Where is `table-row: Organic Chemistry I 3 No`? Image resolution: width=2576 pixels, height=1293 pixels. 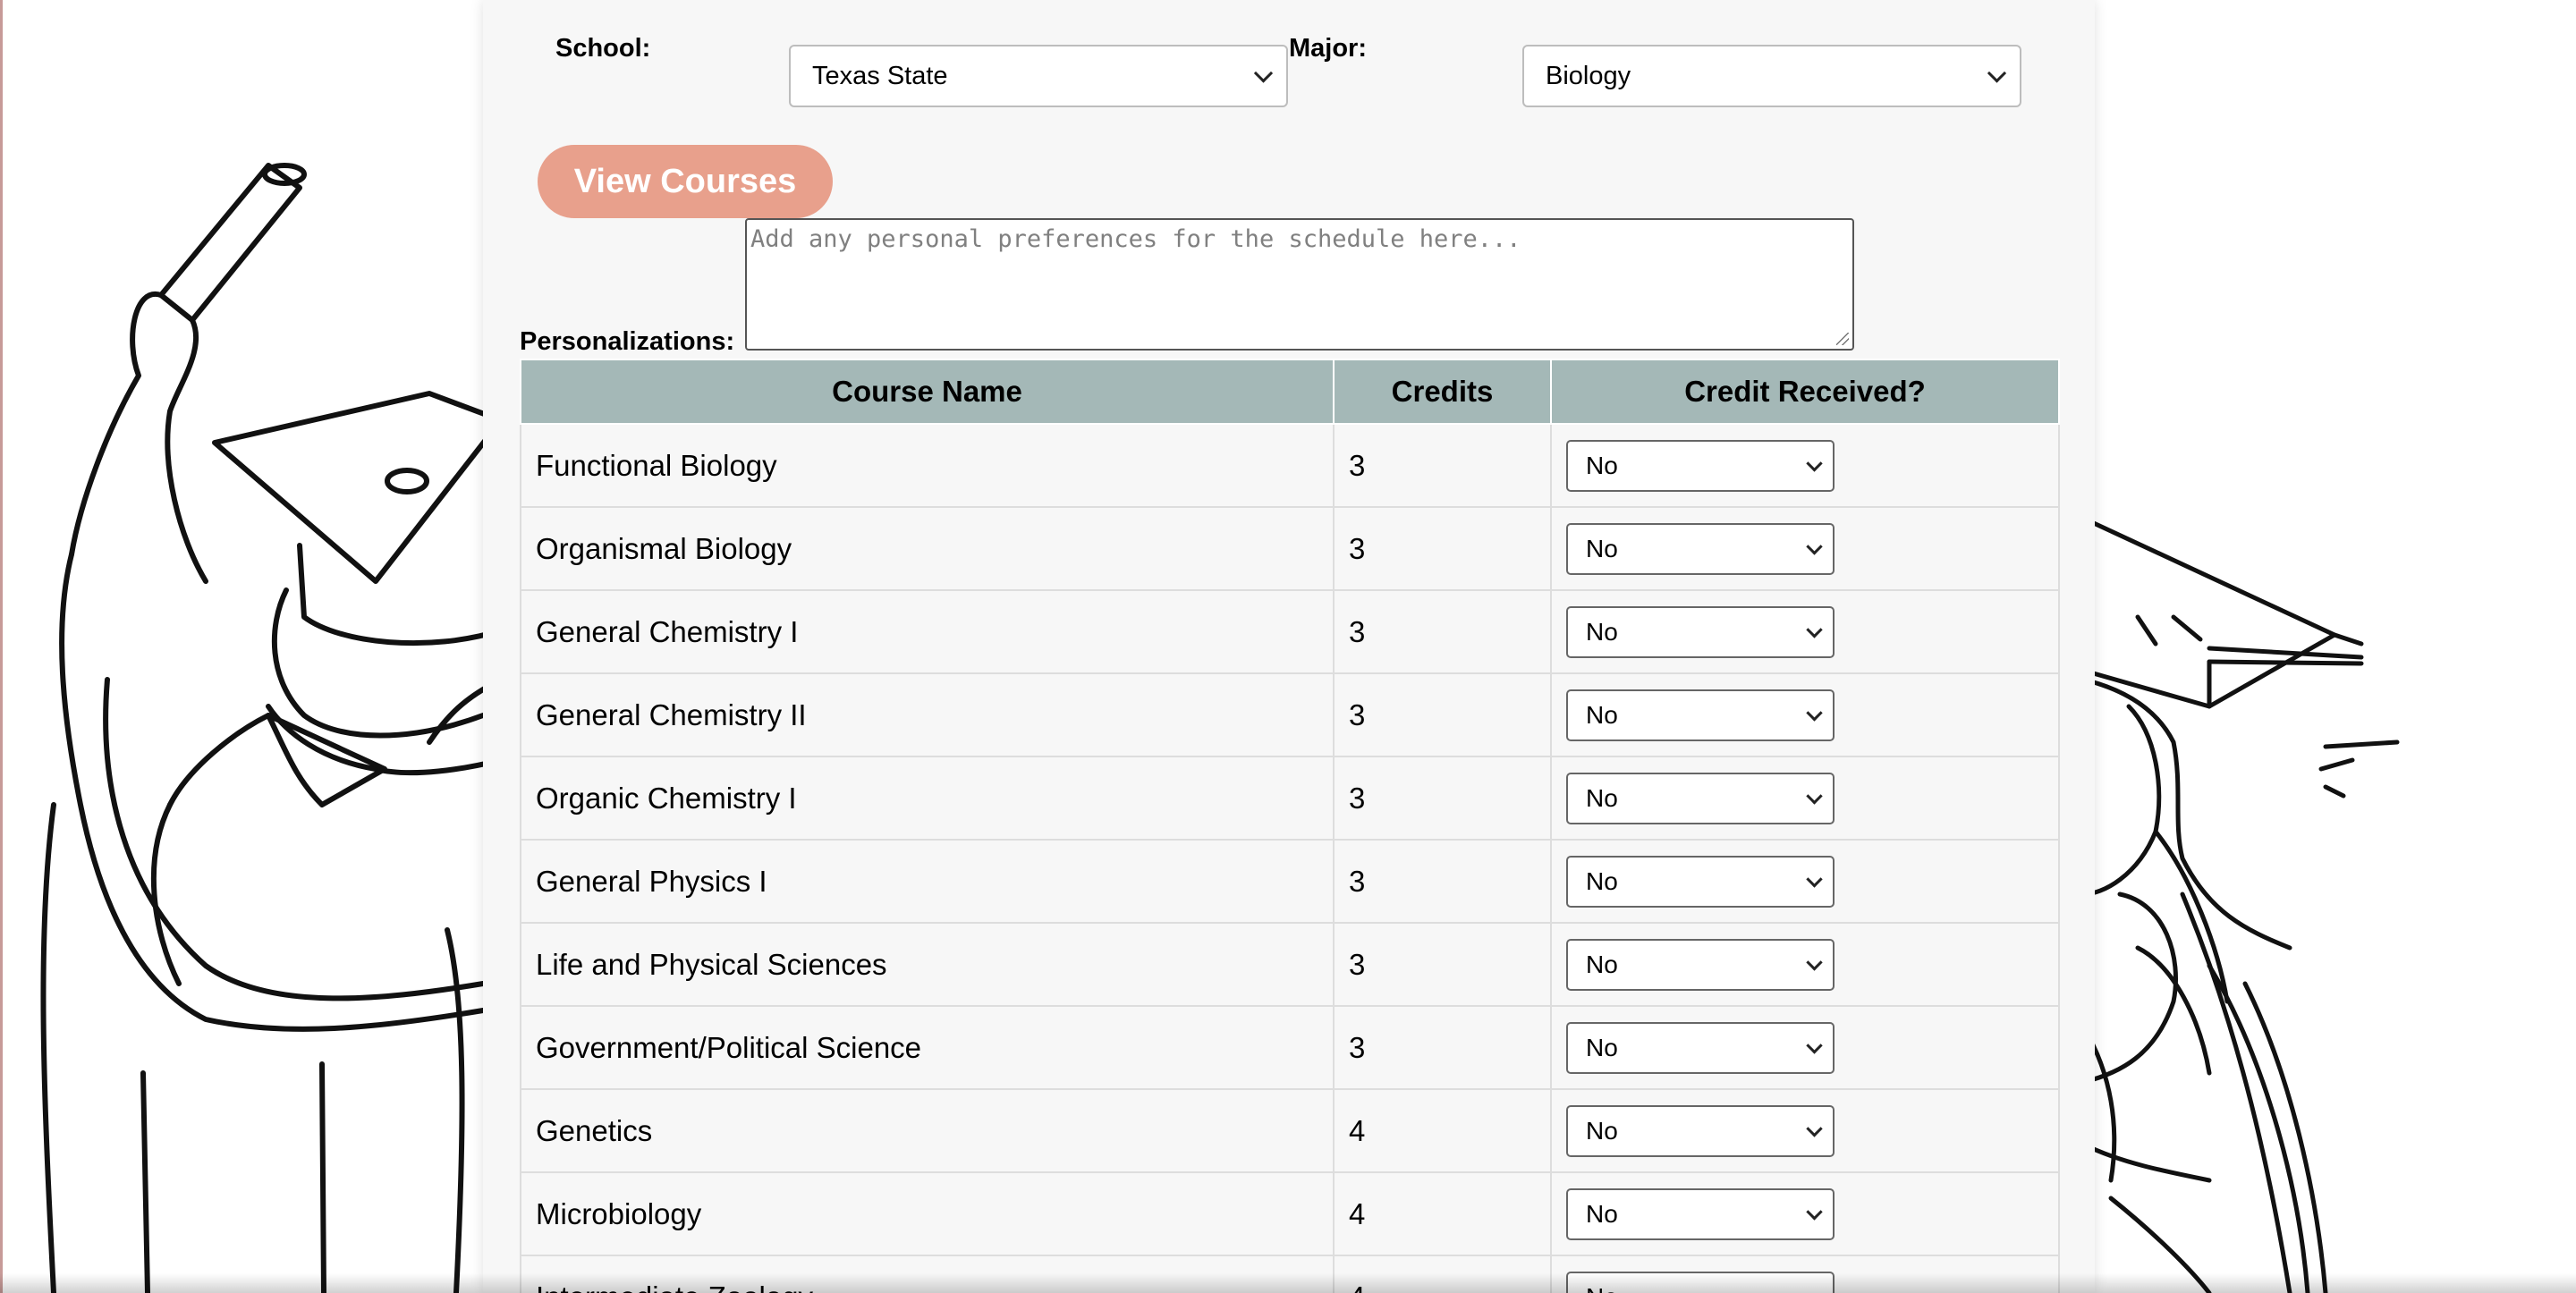 table-row: Organic Chemistry I 3 No is located at coordinates (1290, 799).